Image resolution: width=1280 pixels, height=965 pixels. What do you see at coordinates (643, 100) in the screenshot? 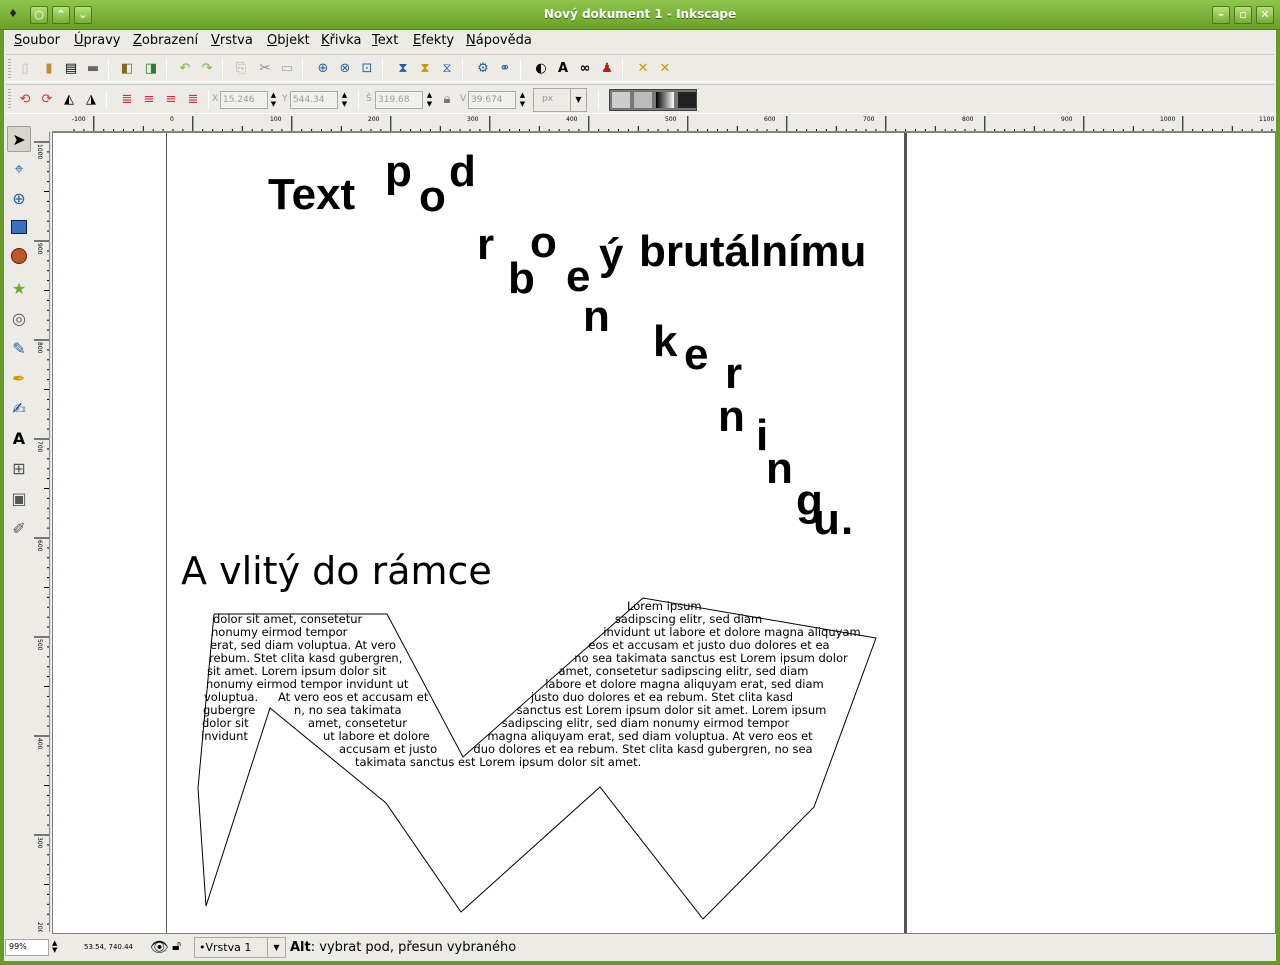
I see `scale-corners-toggle` at bounding box center [643, 100].